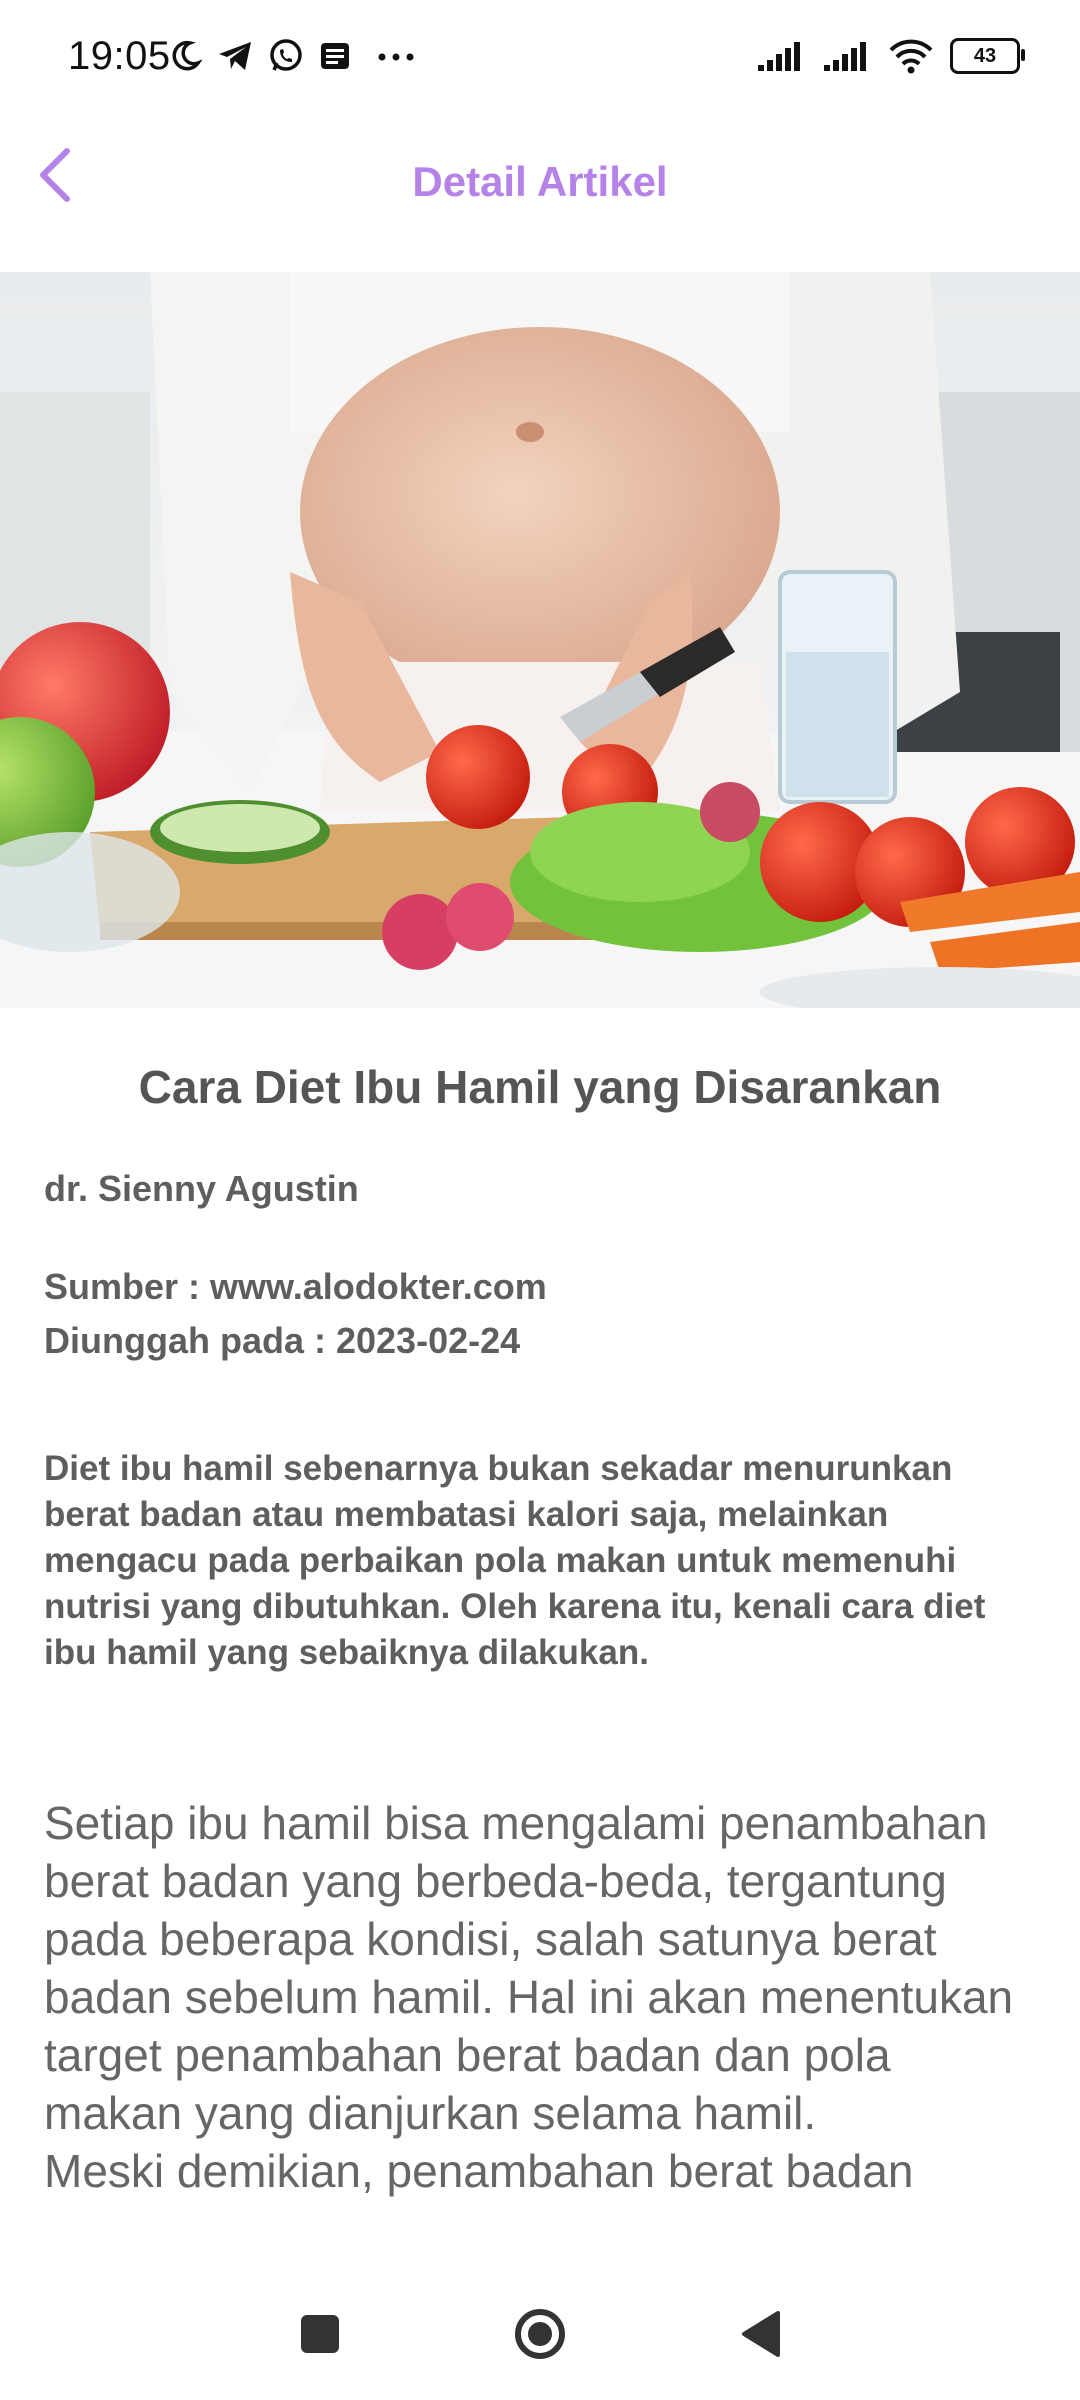  I want to click on app-header: Detail Artikel, so click(540, 195).